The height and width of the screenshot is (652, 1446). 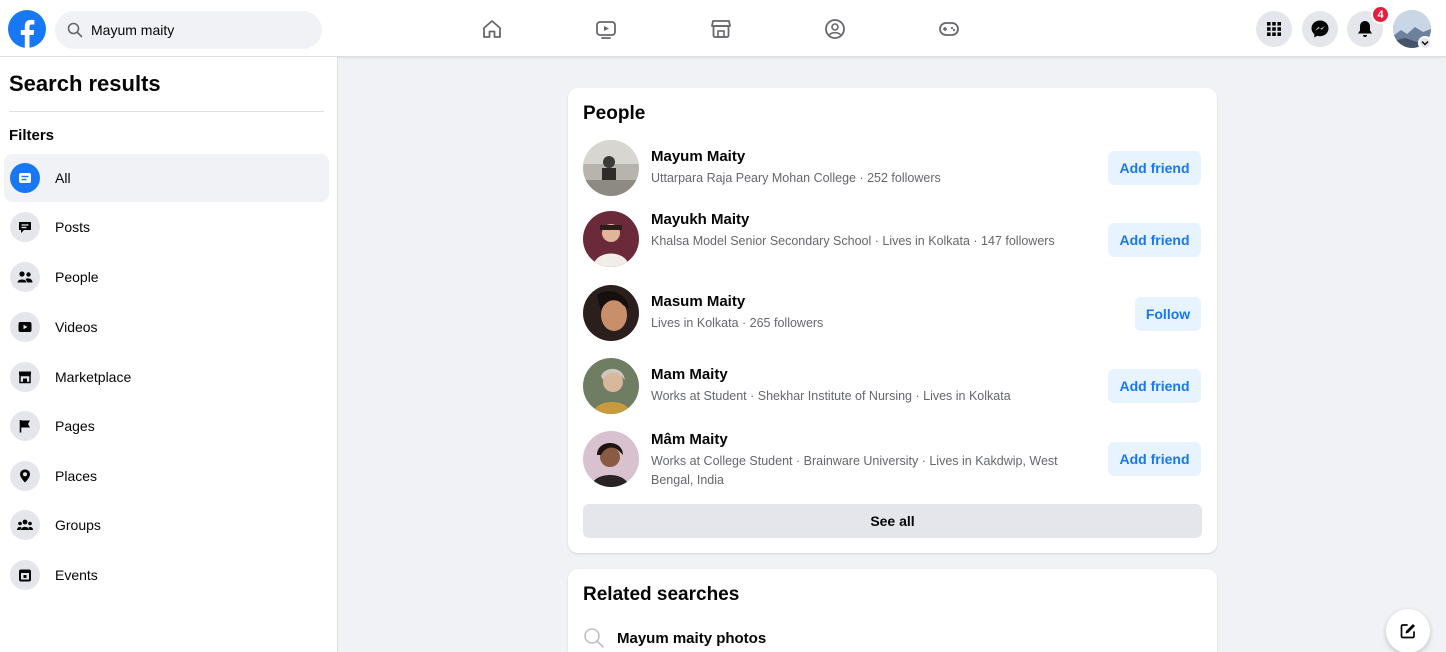 I want to click on flag-icon, so click(x=25, y=426).